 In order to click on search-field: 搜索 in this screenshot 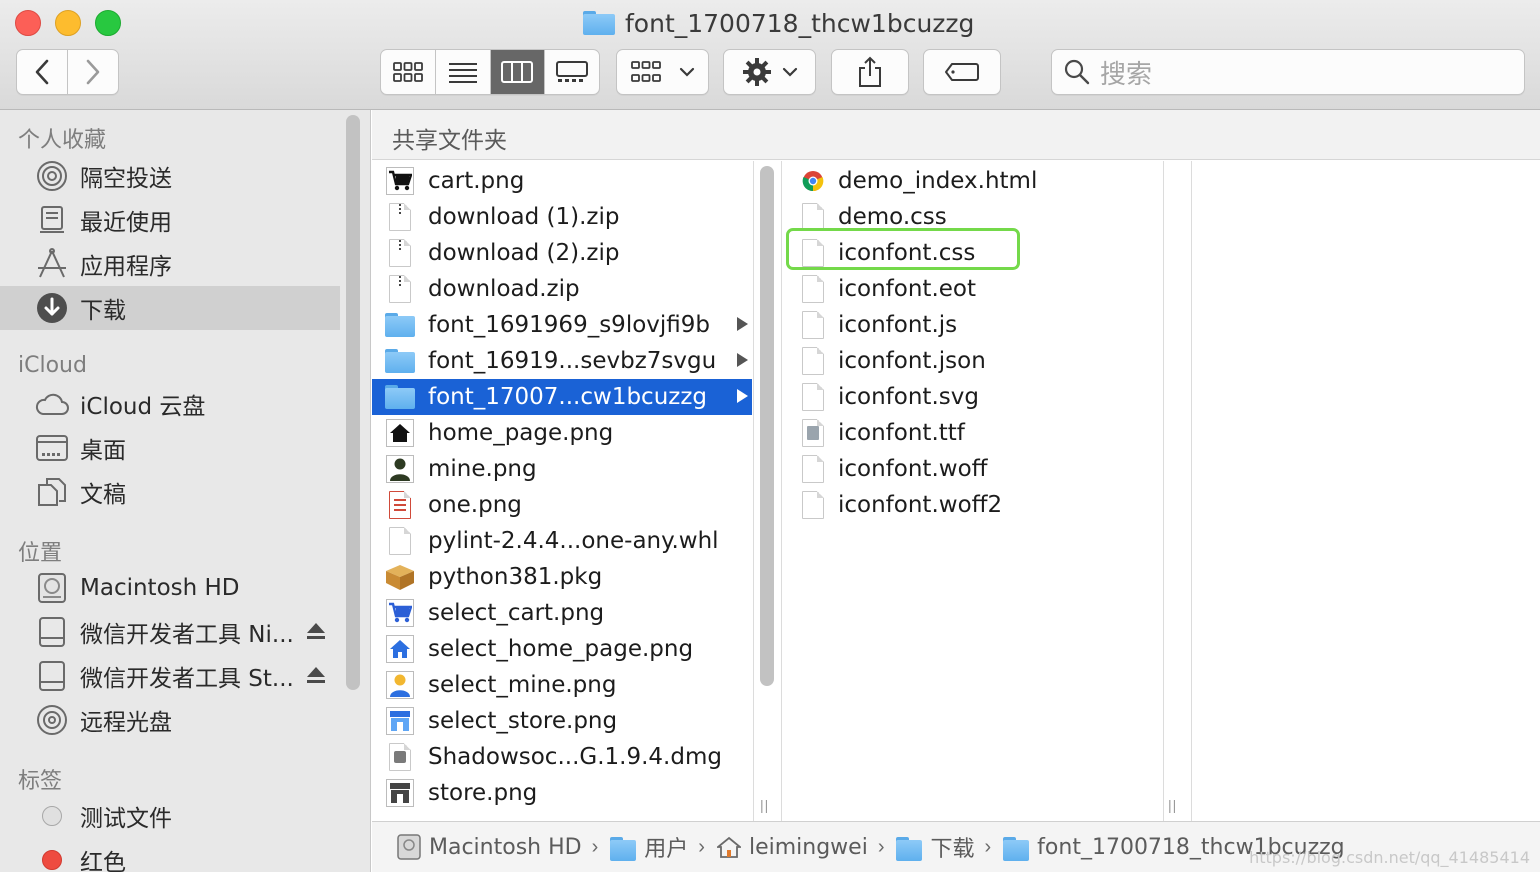, I will do `click(1288, 72)`.